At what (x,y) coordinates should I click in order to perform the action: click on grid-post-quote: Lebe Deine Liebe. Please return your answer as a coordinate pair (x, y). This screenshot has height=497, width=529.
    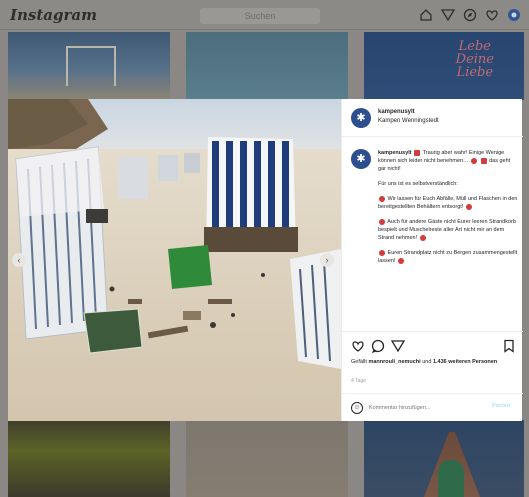
    Looking at the image, I should click on (474, 59).